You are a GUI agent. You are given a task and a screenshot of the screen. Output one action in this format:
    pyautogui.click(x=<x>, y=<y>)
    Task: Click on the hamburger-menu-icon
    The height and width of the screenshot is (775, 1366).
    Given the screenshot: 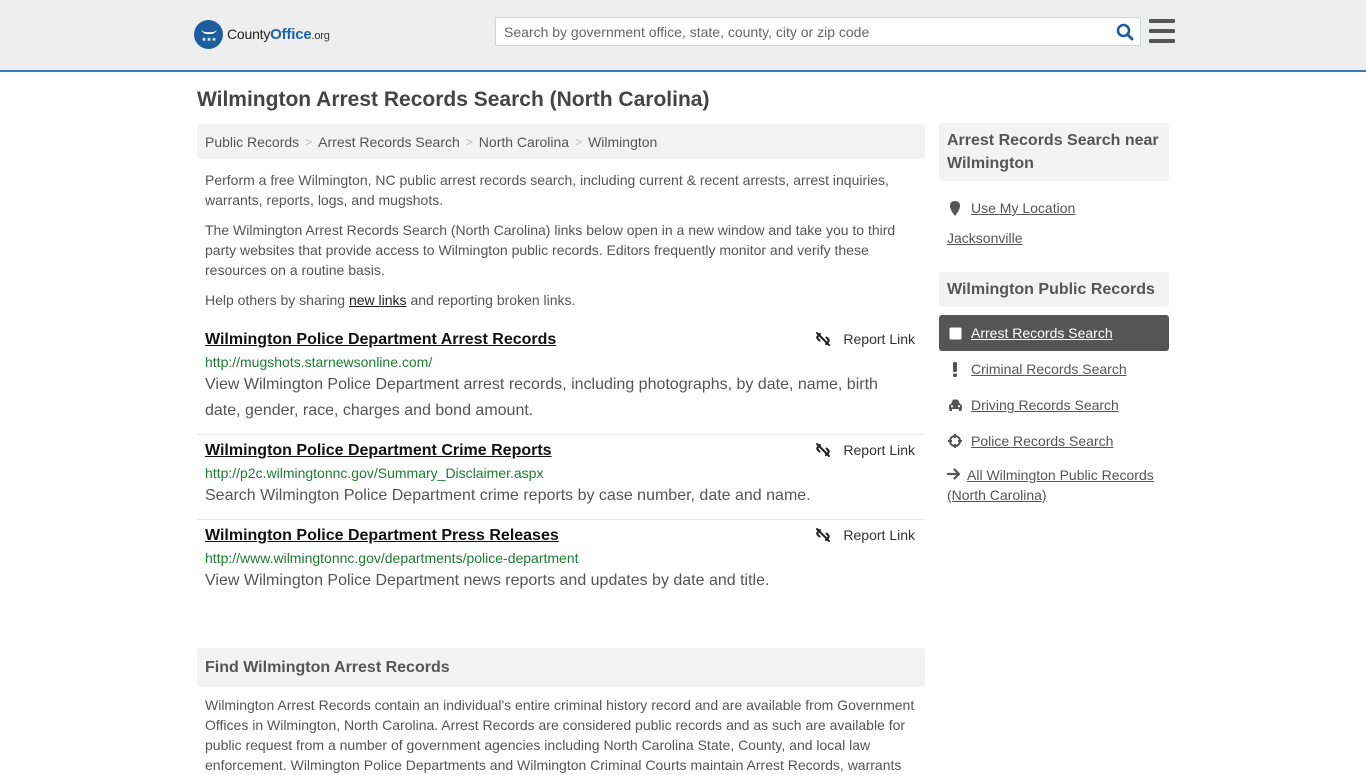 What is the action you would take?
    pyautogui.click(x=1162, y=31)
    